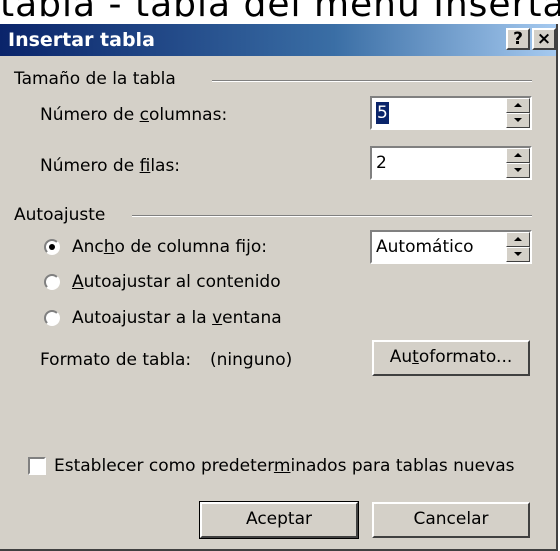  I want to click on rows-decrement-button, so click(518, 170).